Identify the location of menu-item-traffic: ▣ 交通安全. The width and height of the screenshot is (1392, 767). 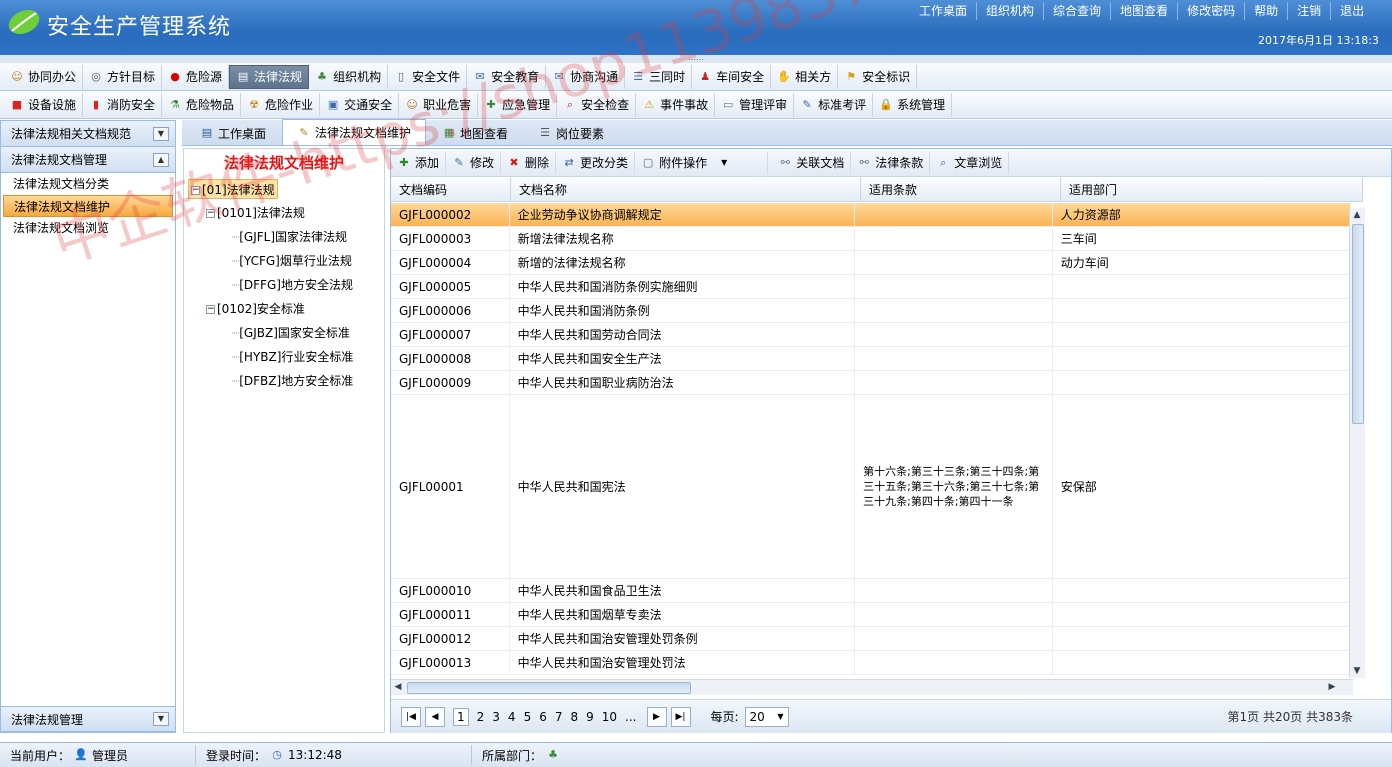
(360, 104).